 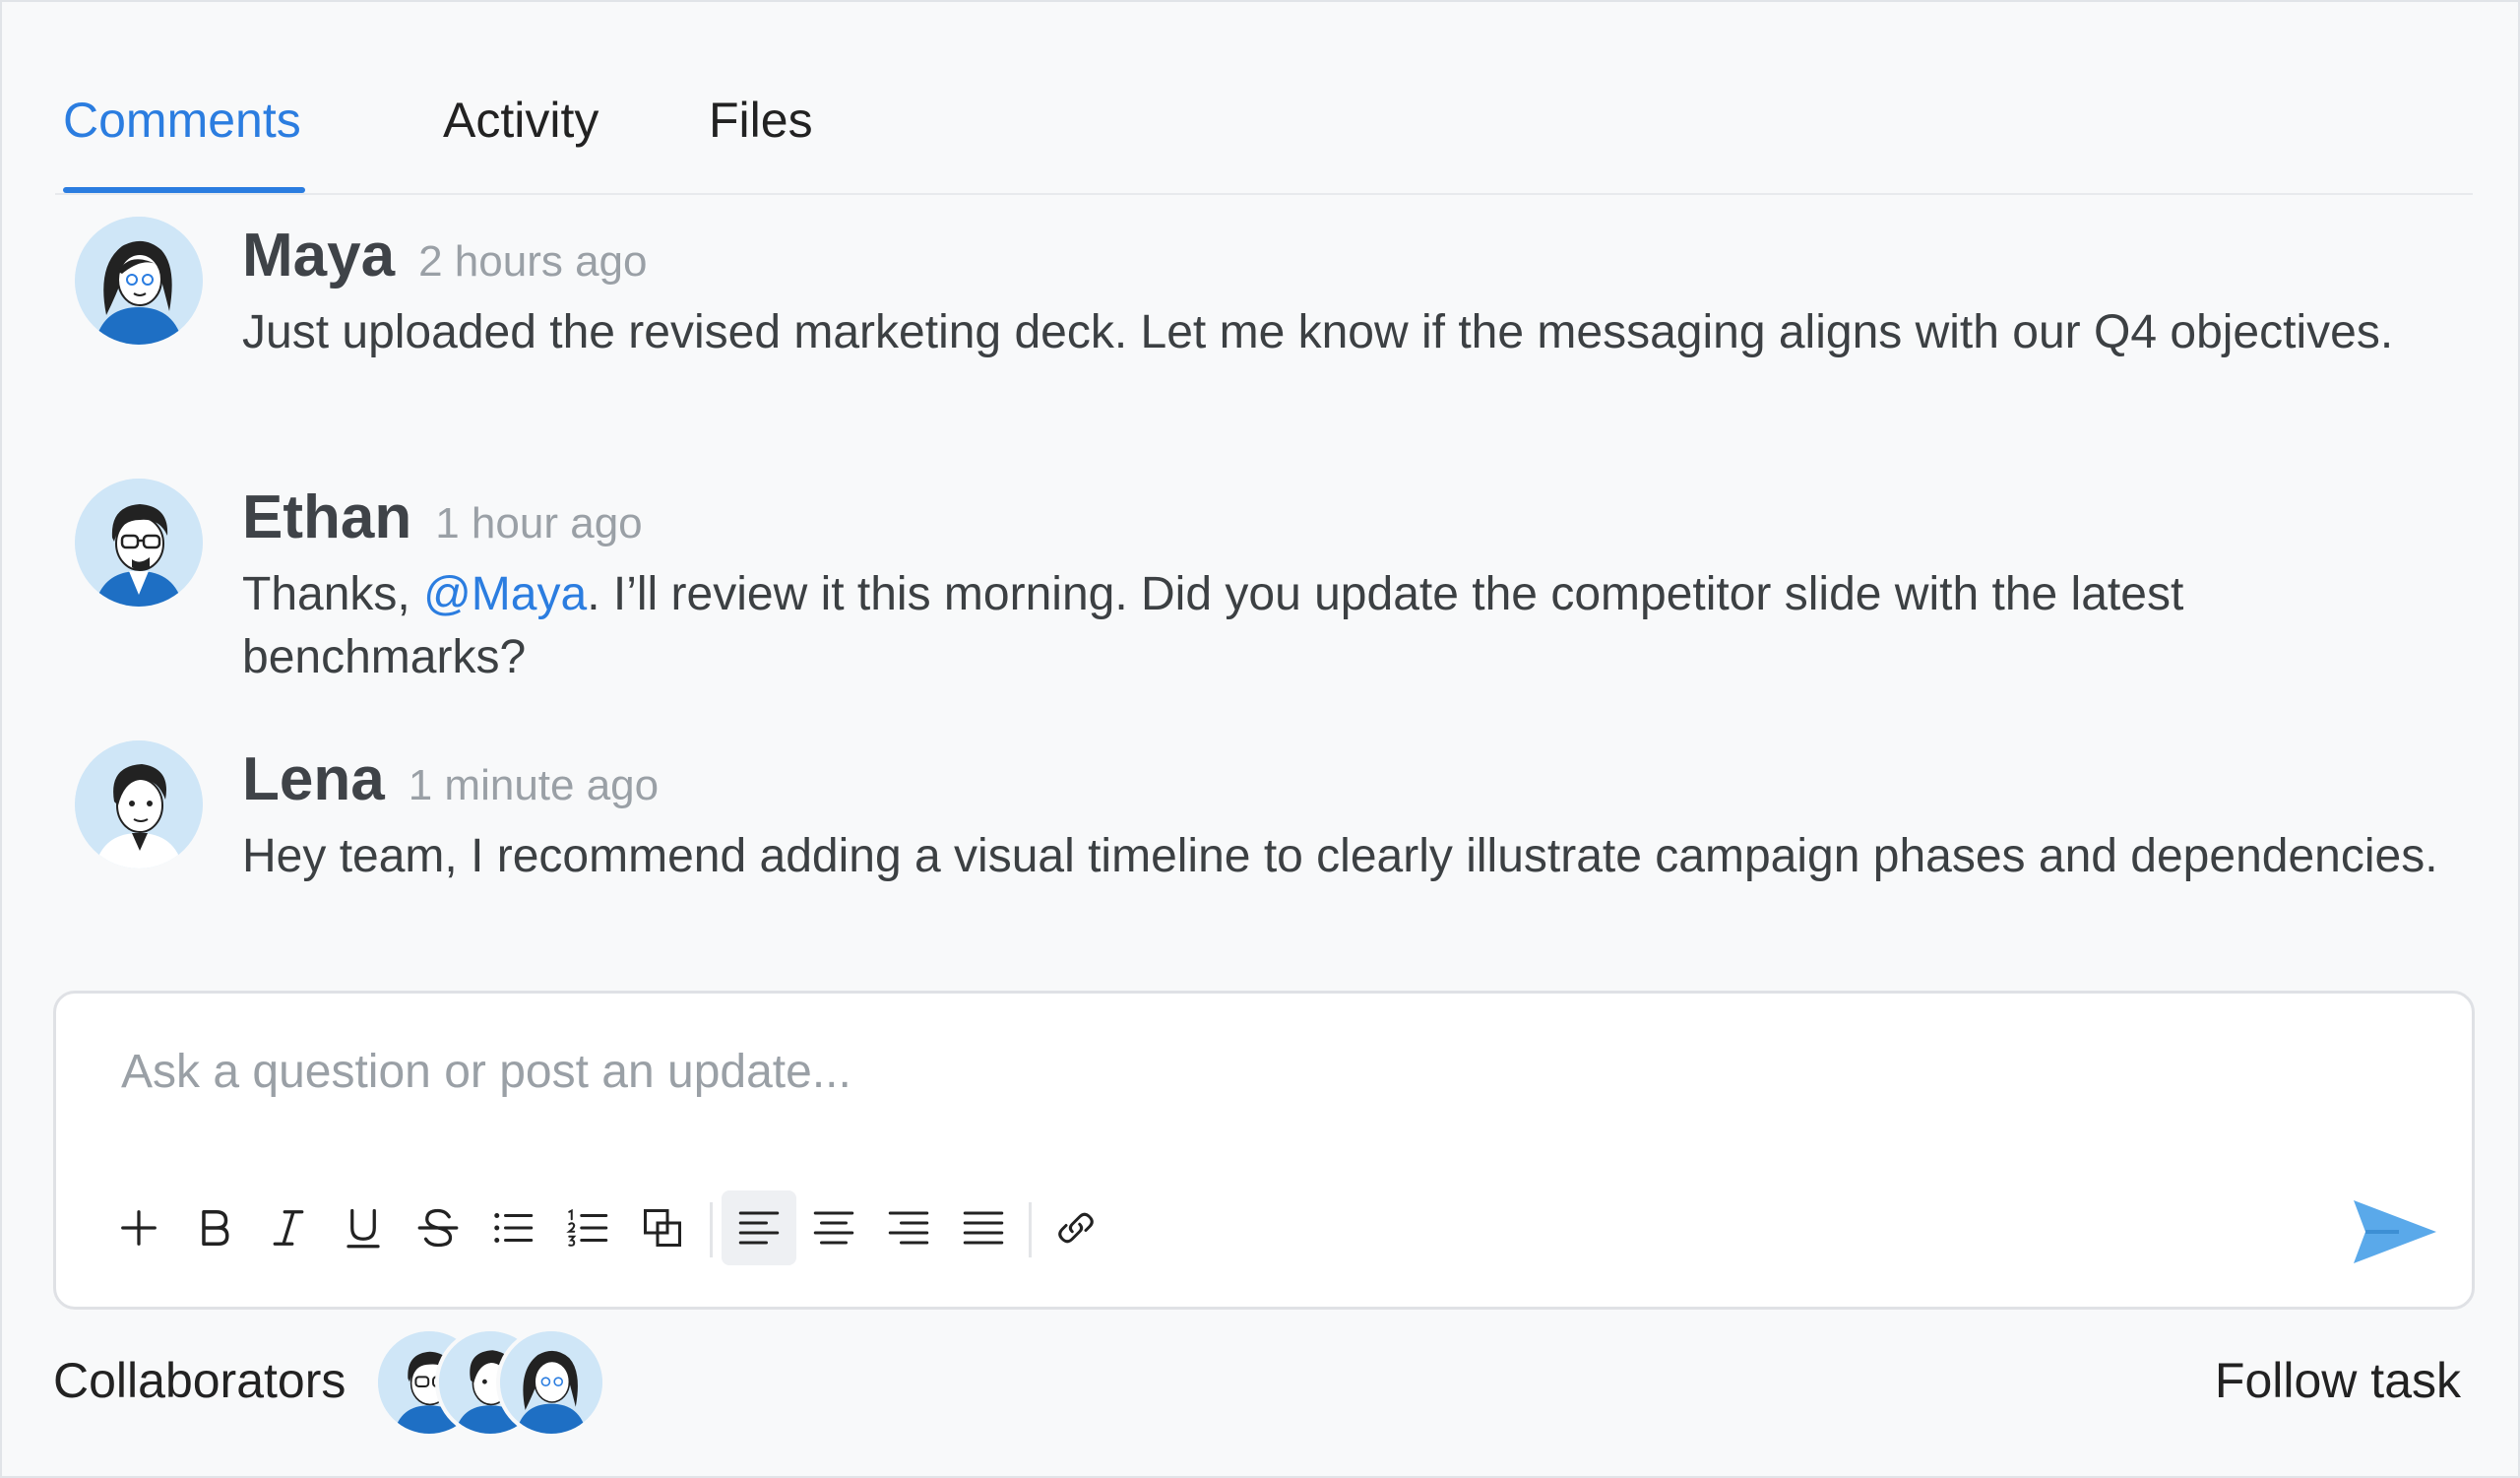 What do you see at coordinates (138, 1227) in the screenshot?
I see `plus-icon` at bounding box center [138, 1227].